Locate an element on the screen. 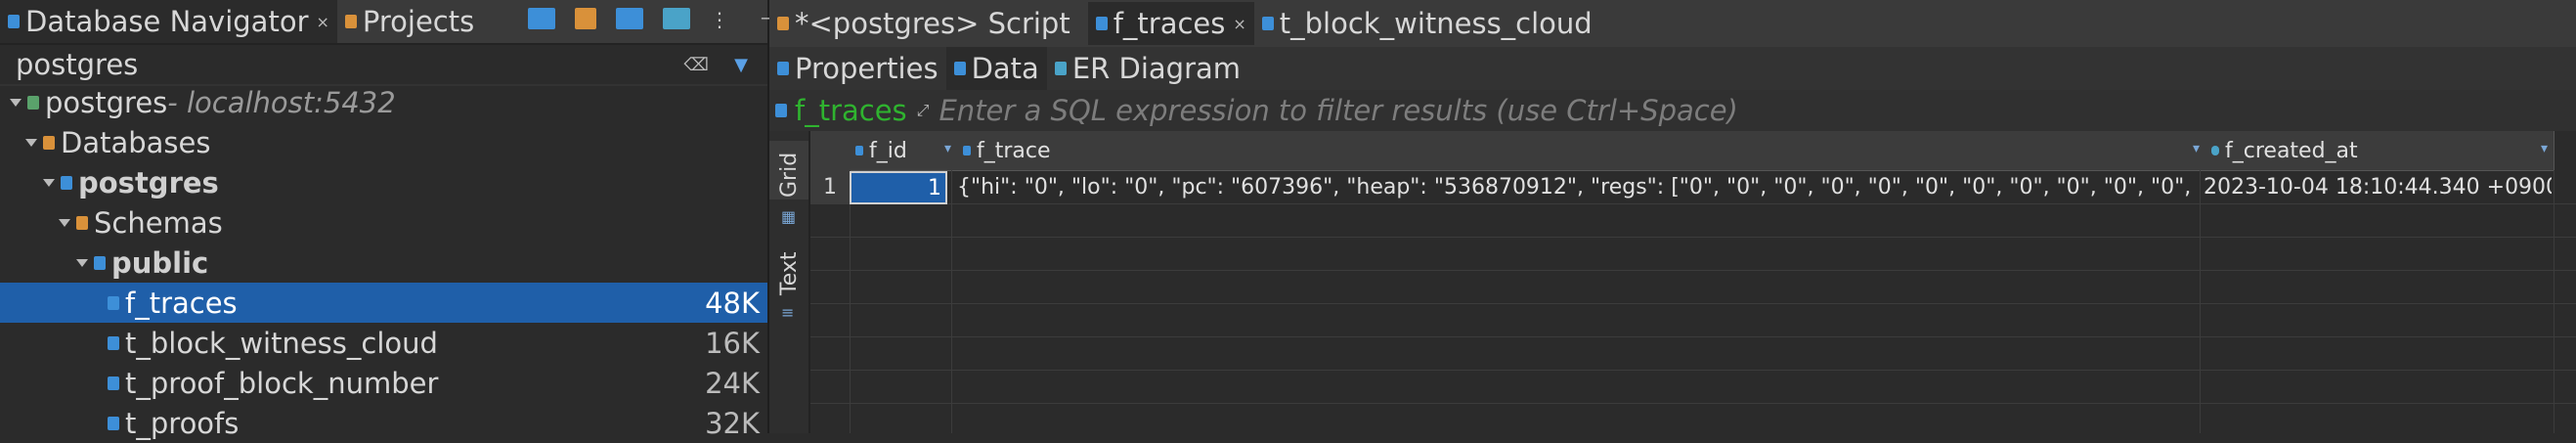 The height and width of the screenshot is (443, 2576). tree-item-table: f_traces 48K is located at coordinates (384, 303).